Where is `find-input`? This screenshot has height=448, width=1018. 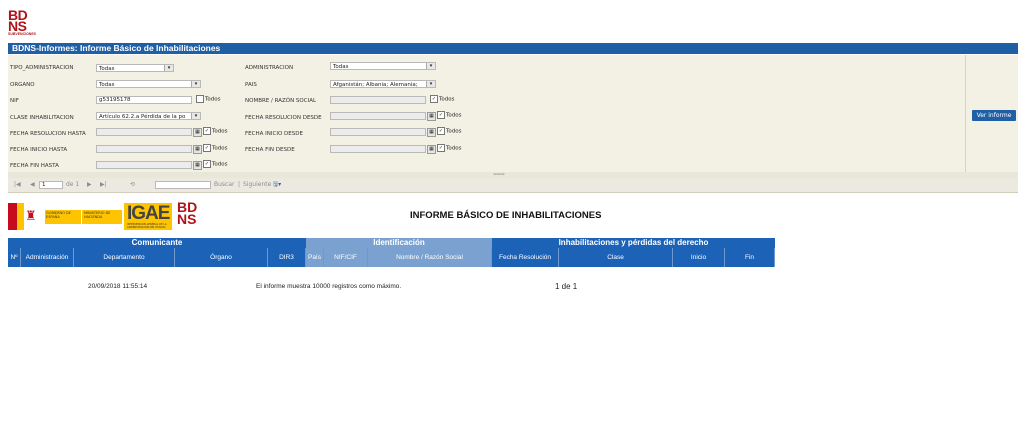
find-input is located at coordinates (183, 185).